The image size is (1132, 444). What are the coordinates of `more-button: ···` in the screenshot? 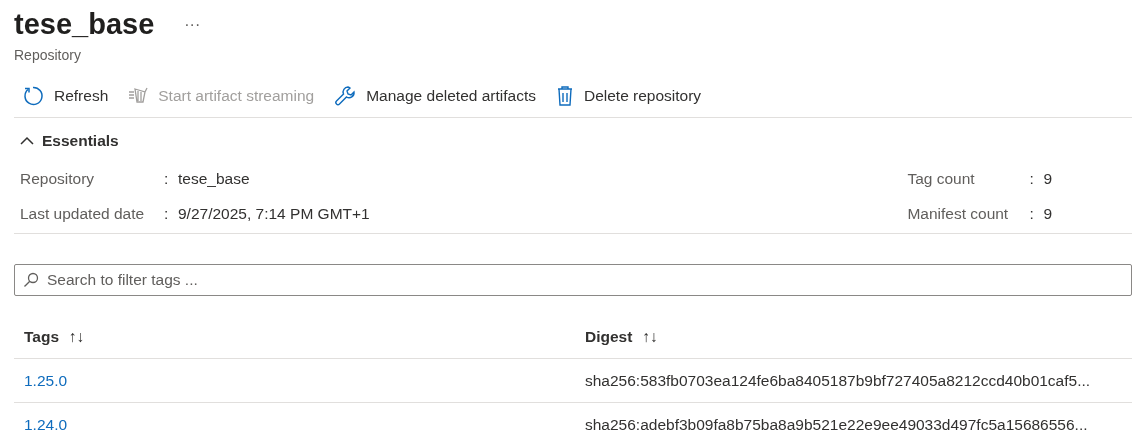 It's located at (192, 24).